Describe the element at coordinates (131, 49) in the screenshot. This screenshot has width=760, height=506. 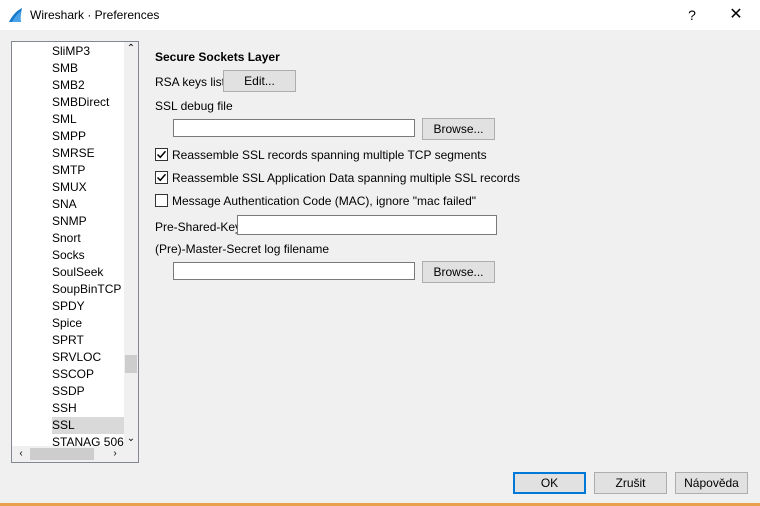
I see `scroll-up-icon: ⌃` at that location.